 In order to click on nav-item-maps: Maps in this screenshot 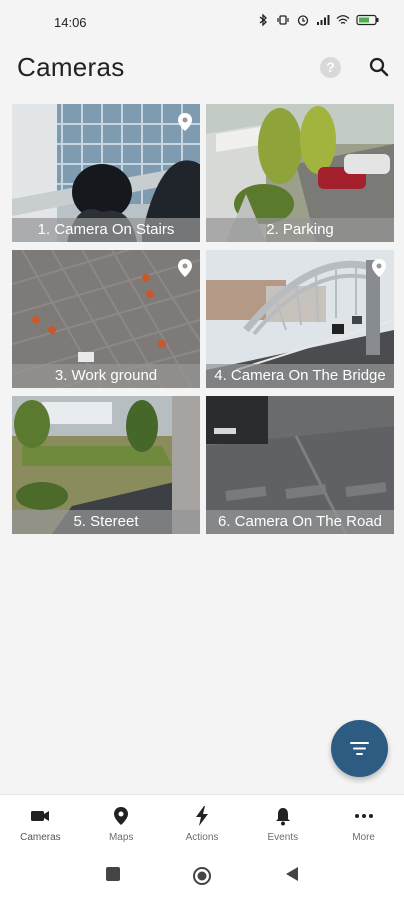, I will do `click(121, 823)`.